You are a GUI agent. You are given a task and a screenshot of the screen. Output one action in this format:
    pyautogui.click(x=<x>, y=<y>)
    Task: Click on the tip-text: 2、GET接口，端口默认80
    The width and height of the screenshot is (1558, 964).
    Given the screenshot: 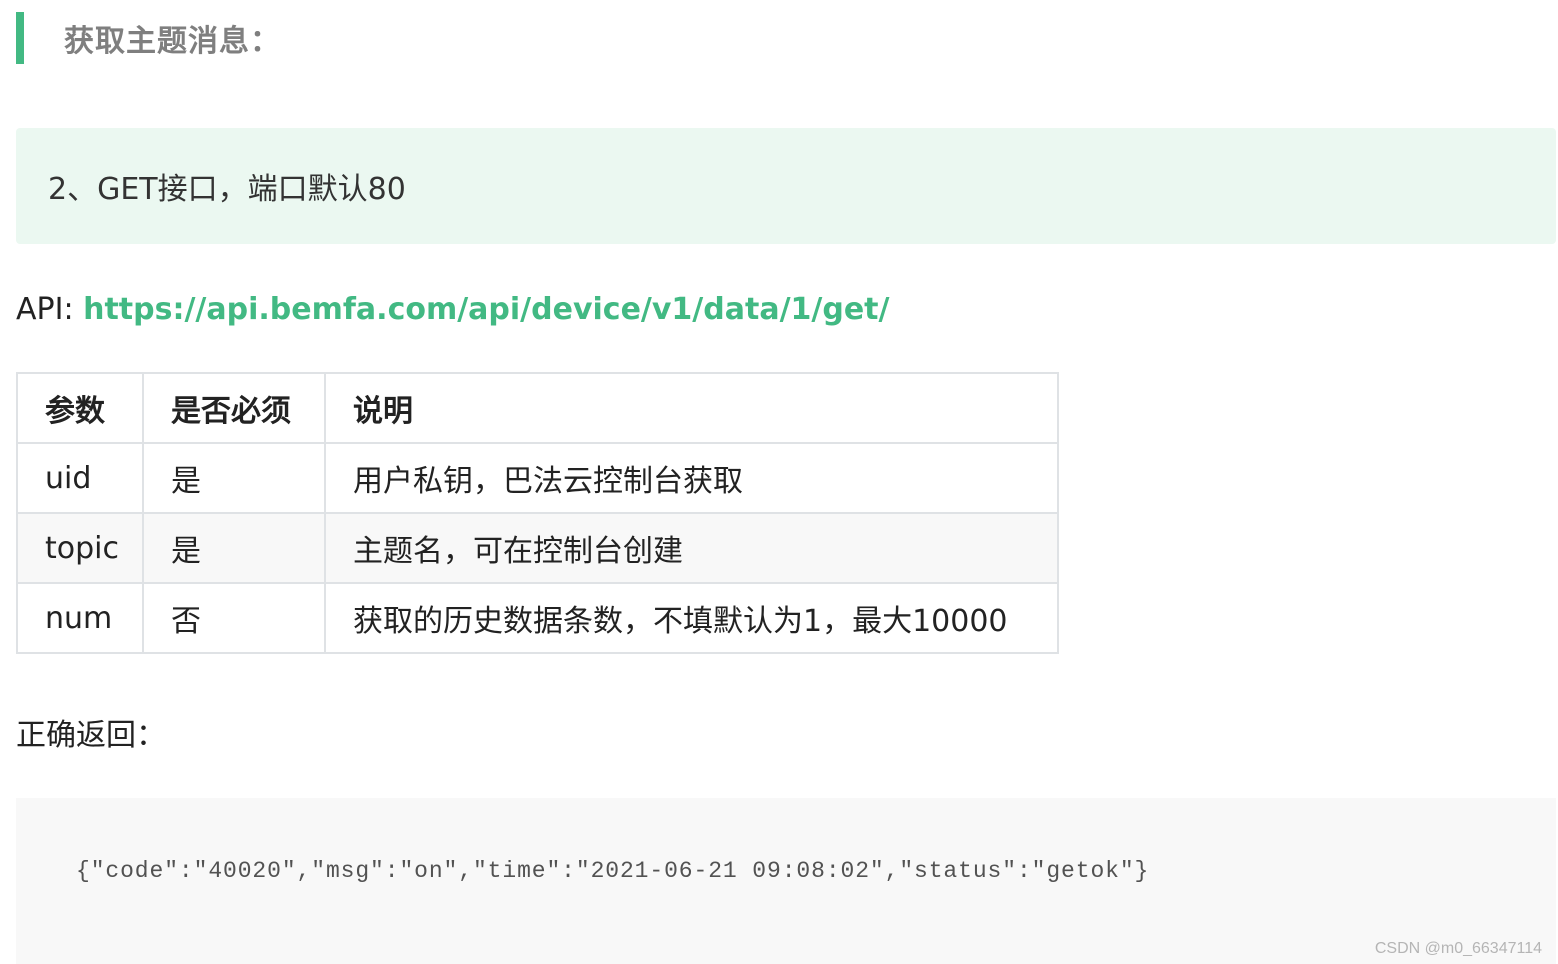 What is the action you would take?
    pyautogui.click(x=227, y=189)
    